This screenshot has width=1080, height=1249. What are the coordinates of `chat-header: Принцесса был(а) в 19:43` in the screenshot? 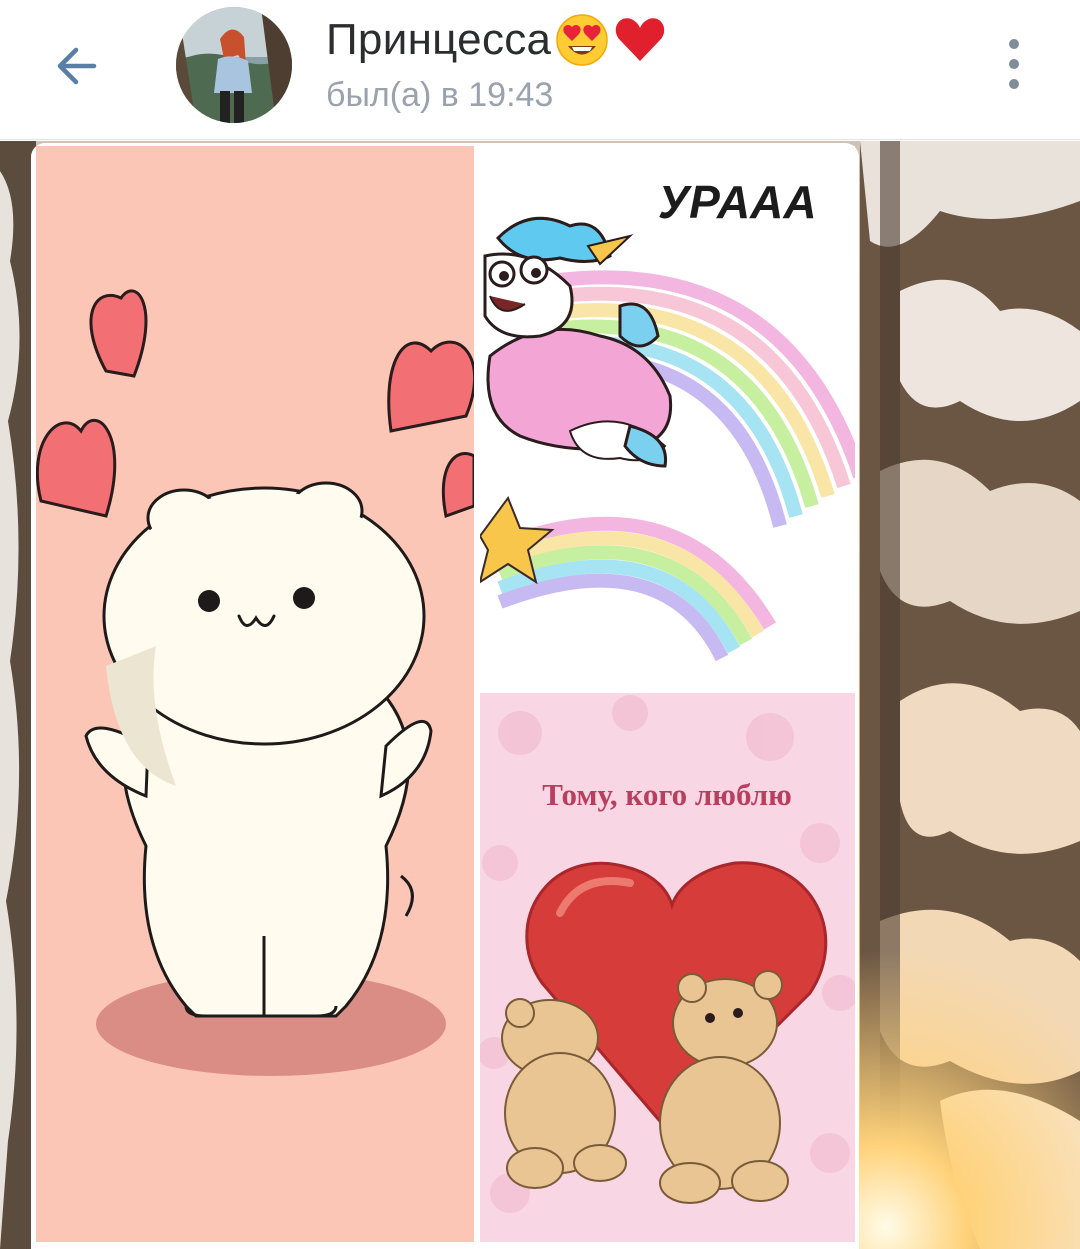 It's located at (540, 70).